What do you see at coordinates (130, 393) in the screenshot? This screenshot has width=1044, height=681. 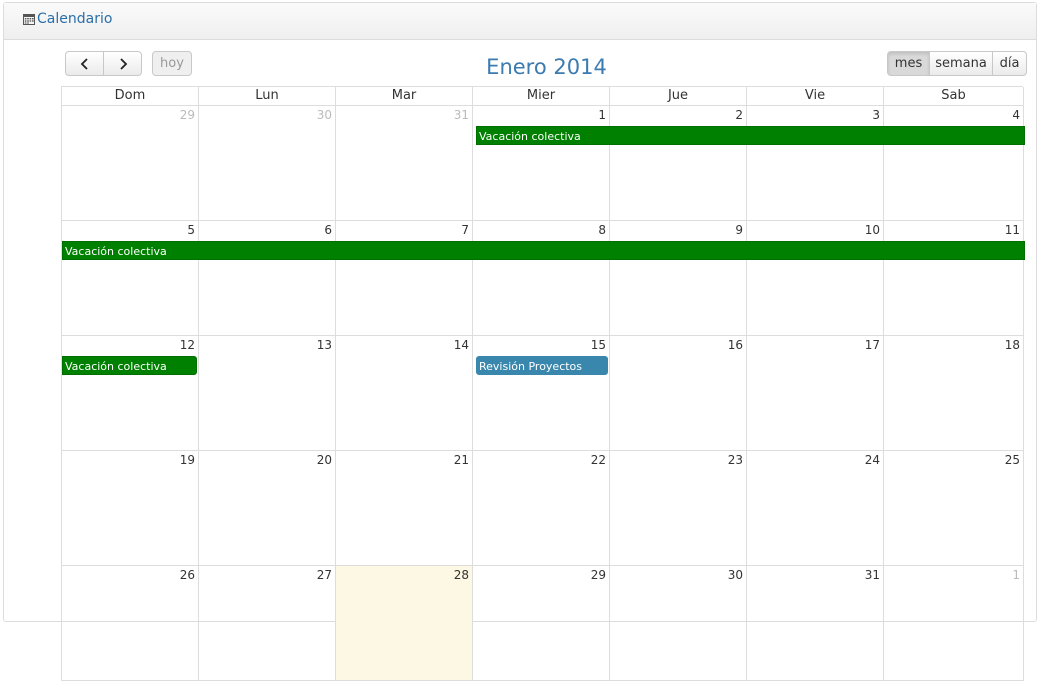 I see `day-cell: 12` at bounding box center [130, 393].